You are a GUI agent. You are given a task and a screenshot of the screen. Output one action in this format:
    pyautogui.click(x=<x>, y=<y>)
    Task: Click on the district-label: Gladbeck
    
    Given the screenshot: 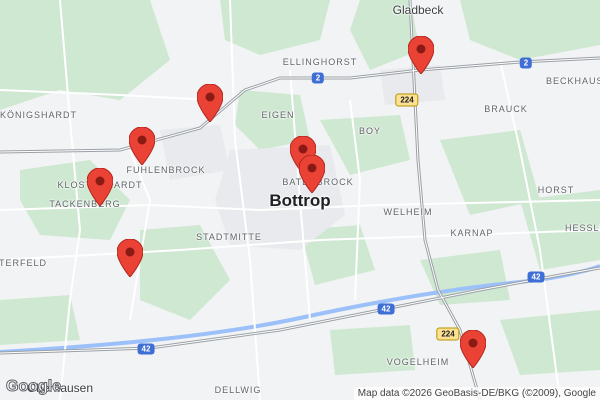 What is the action you would take?
    pyautogui.click(x=418, y=10)
    